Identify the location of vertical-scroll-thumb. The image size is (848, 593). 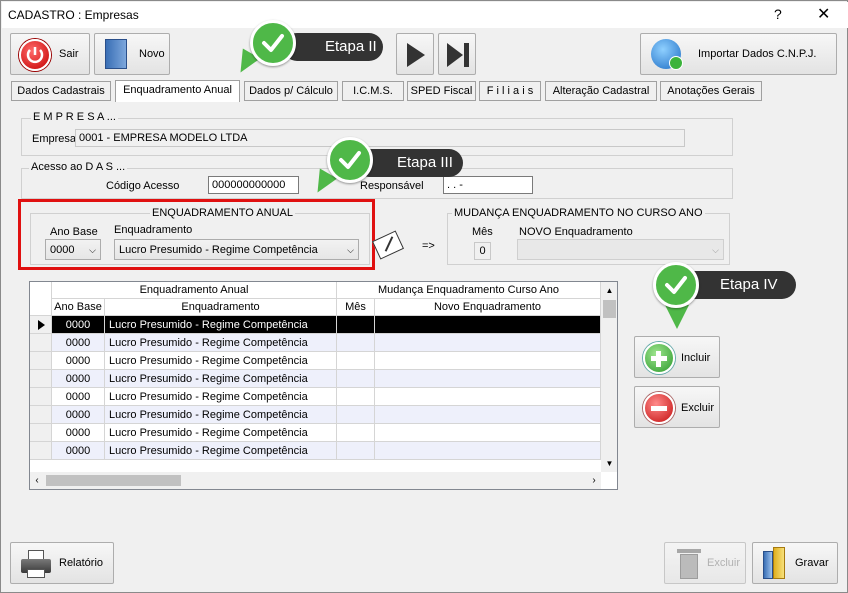
(609, 309).